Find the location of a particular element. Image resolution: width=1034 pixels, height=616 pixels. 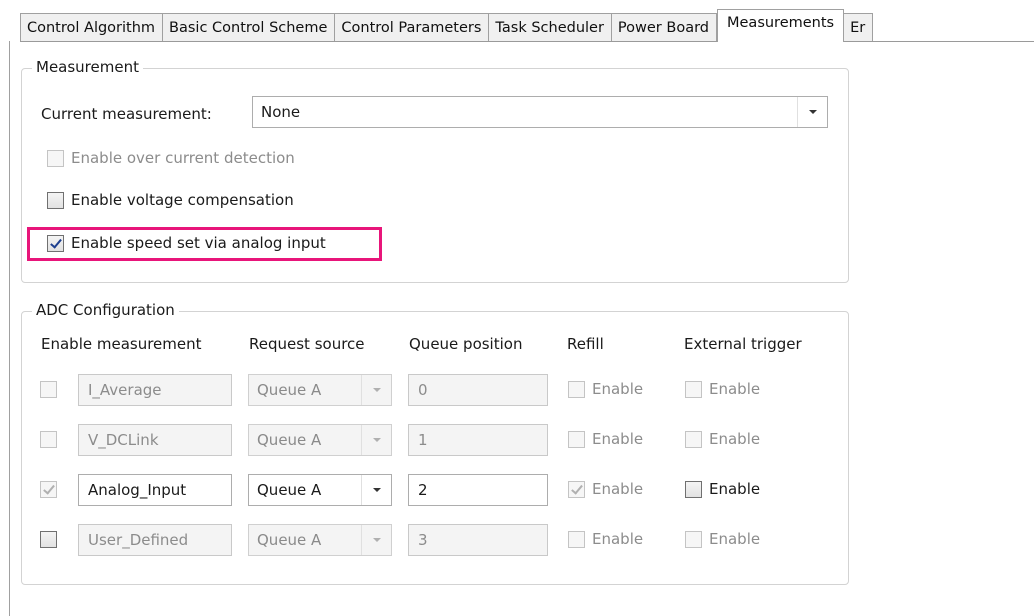

queue-position-field: 3 is located at coordinates (478, 540).